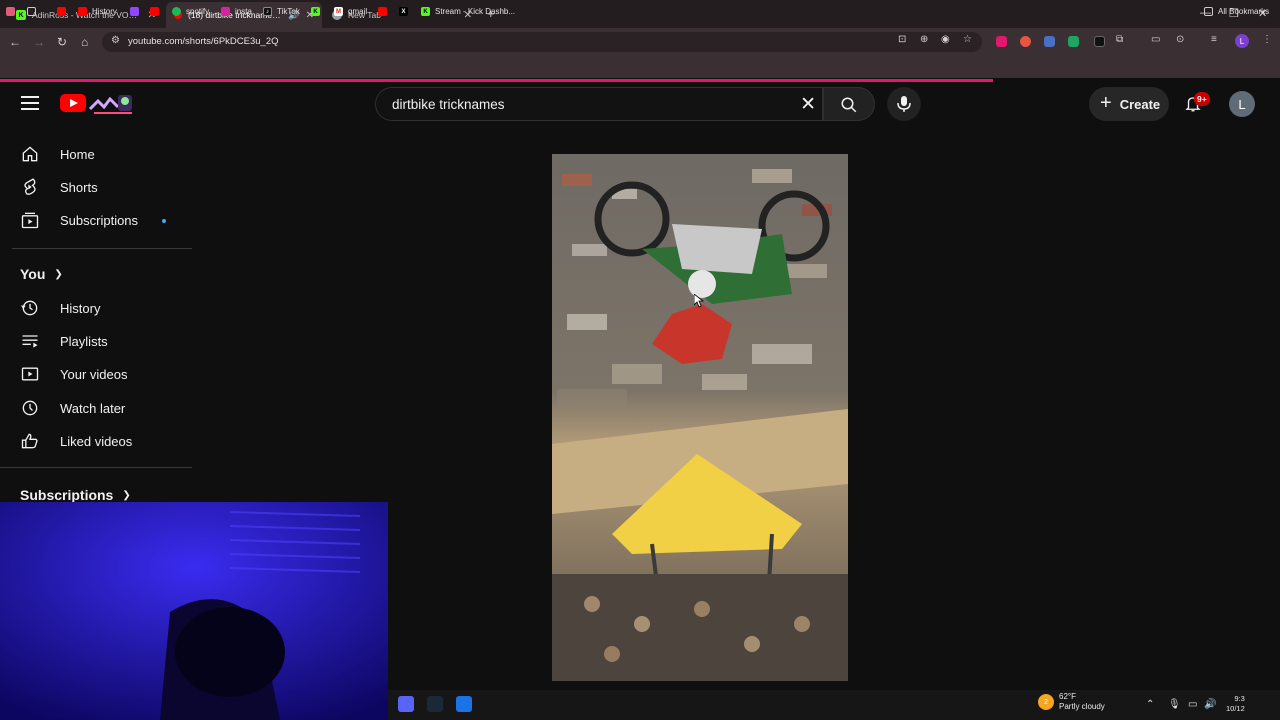  Describe the element at coordinates (1180, 39) in the screenshot. I see `profile-sync-icon: ⊙` at that location.